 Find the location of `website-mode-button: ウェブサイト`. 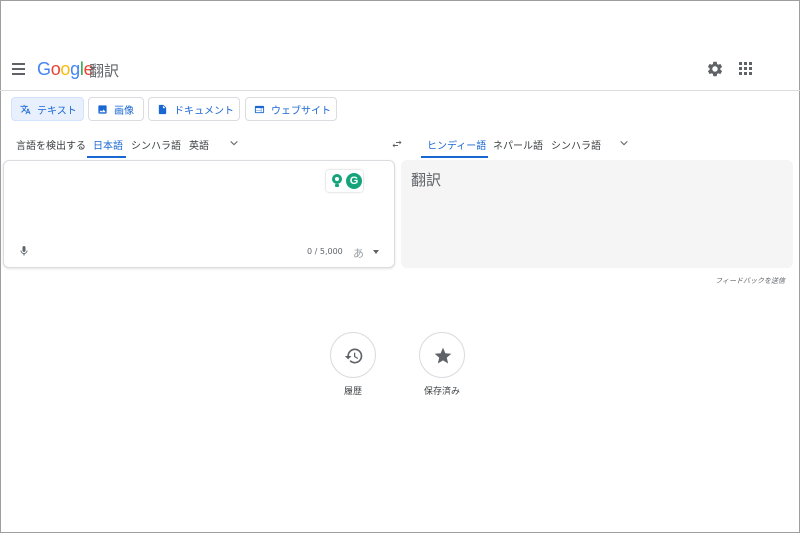

website-mode-button: ウェブサイト is located at coordinates (291, 109).